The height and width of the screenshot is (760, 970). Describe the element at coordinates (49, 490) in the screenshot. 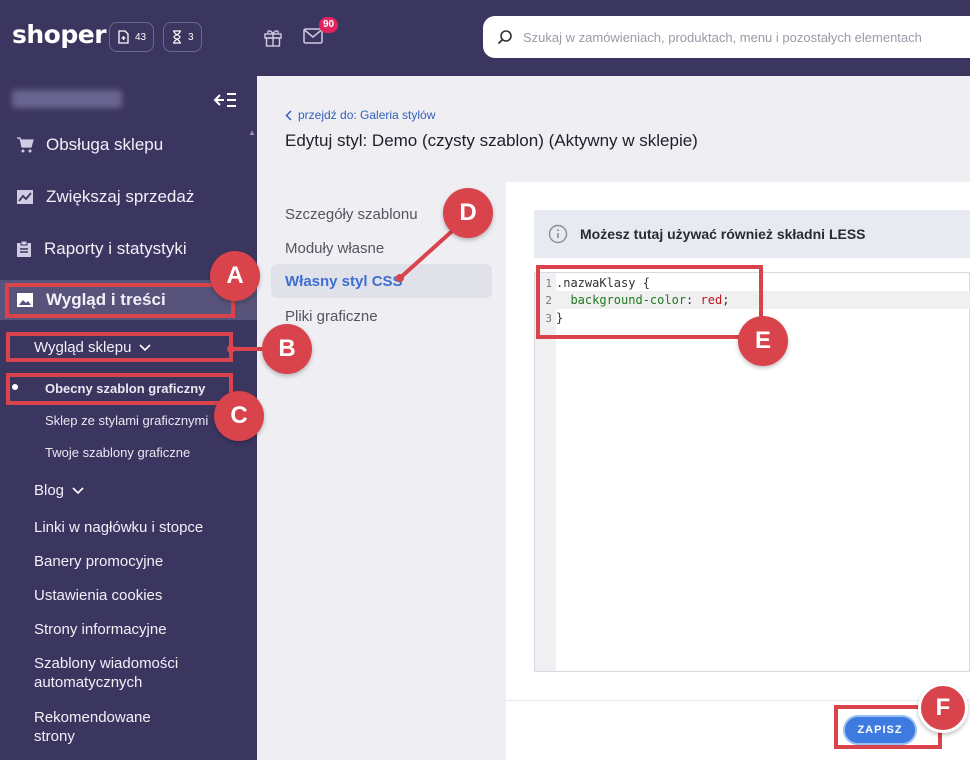

I see `sidebar-subitem-label: Blog` at that location.